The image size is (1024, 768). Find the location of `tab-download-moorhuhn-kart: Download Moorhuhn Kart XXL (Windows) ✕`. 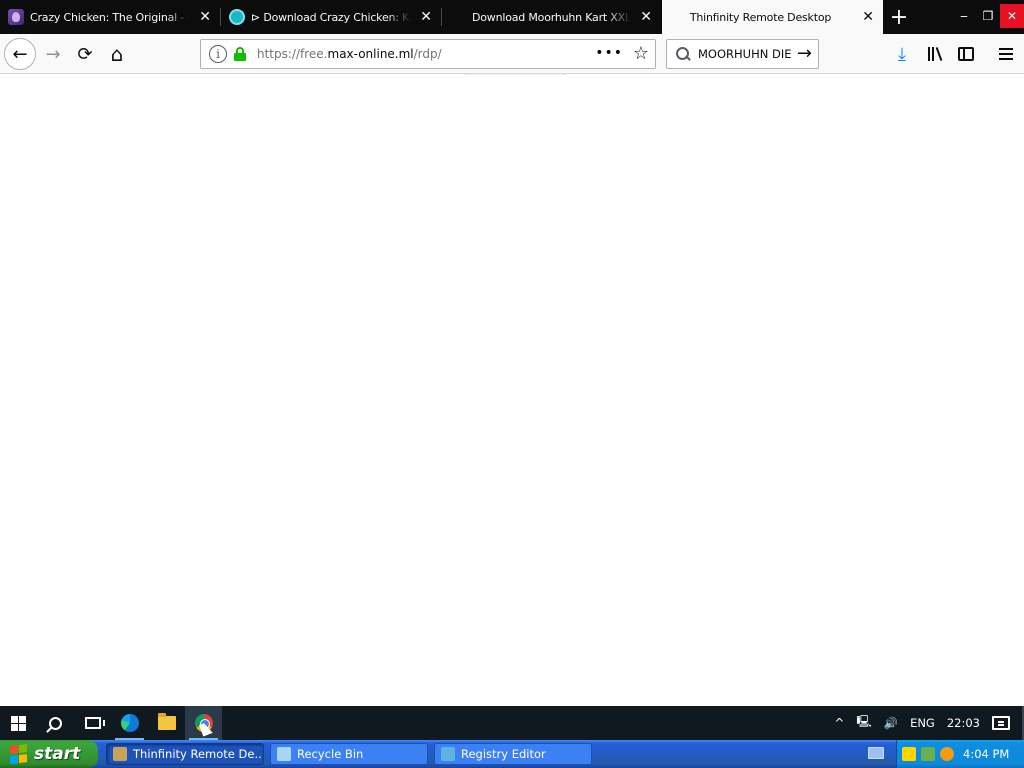

tab-download-moorhuhn-kart: Download Moorhuhn Kart XXL (Windows) ✕ is located at coordinates (551, 17).